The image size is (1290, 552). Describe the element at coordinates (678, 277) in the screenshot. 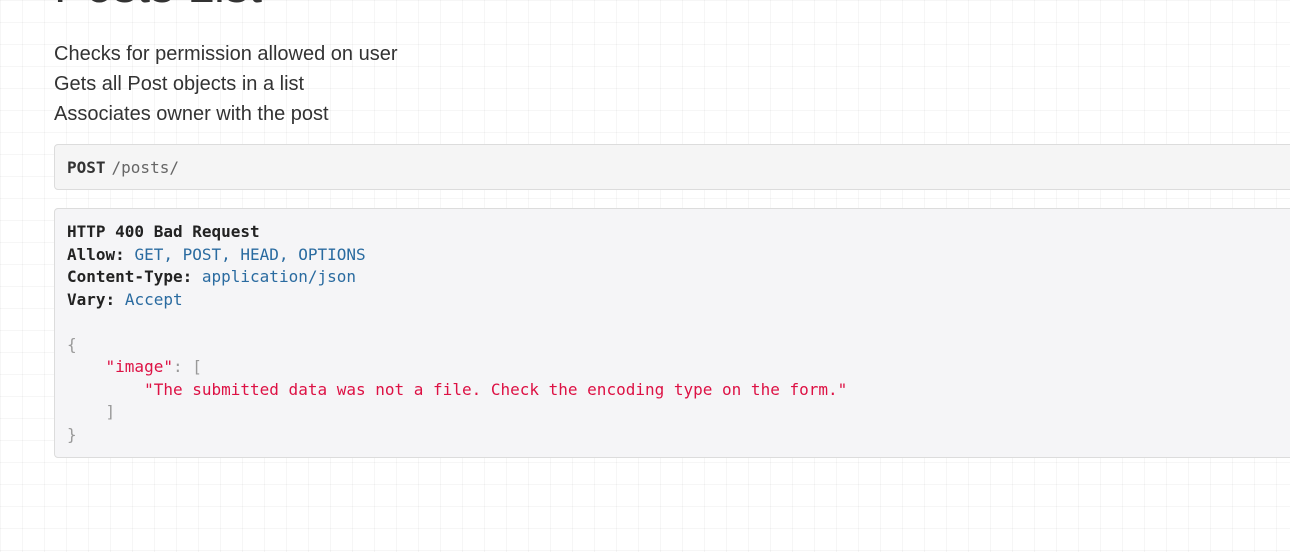

I see `response-header: Content-Type: application/json` at that location.